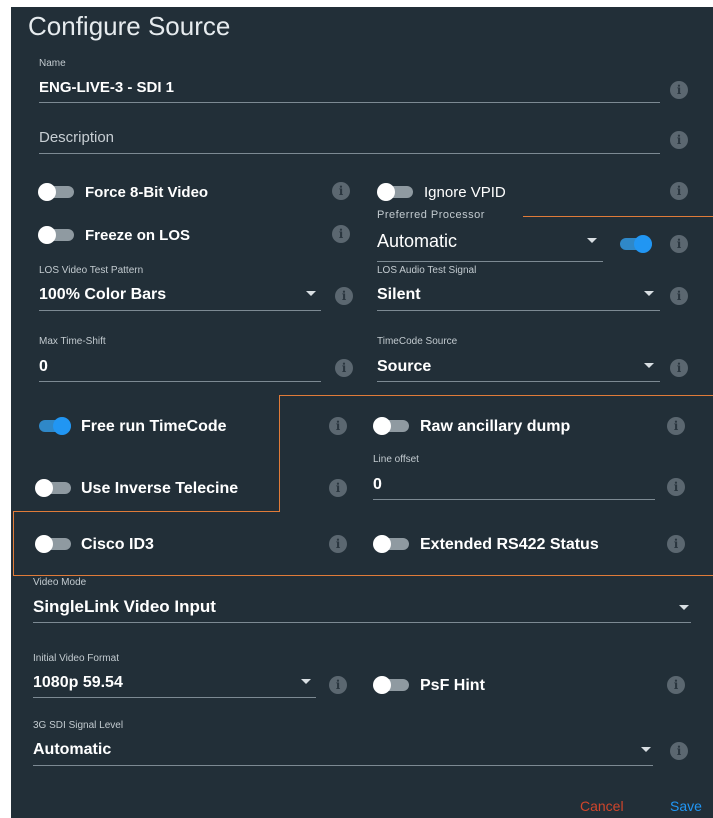  Describe the element at coordinates (490, 261) in the screenshot. I see `preferred-processor-underline` at that location.